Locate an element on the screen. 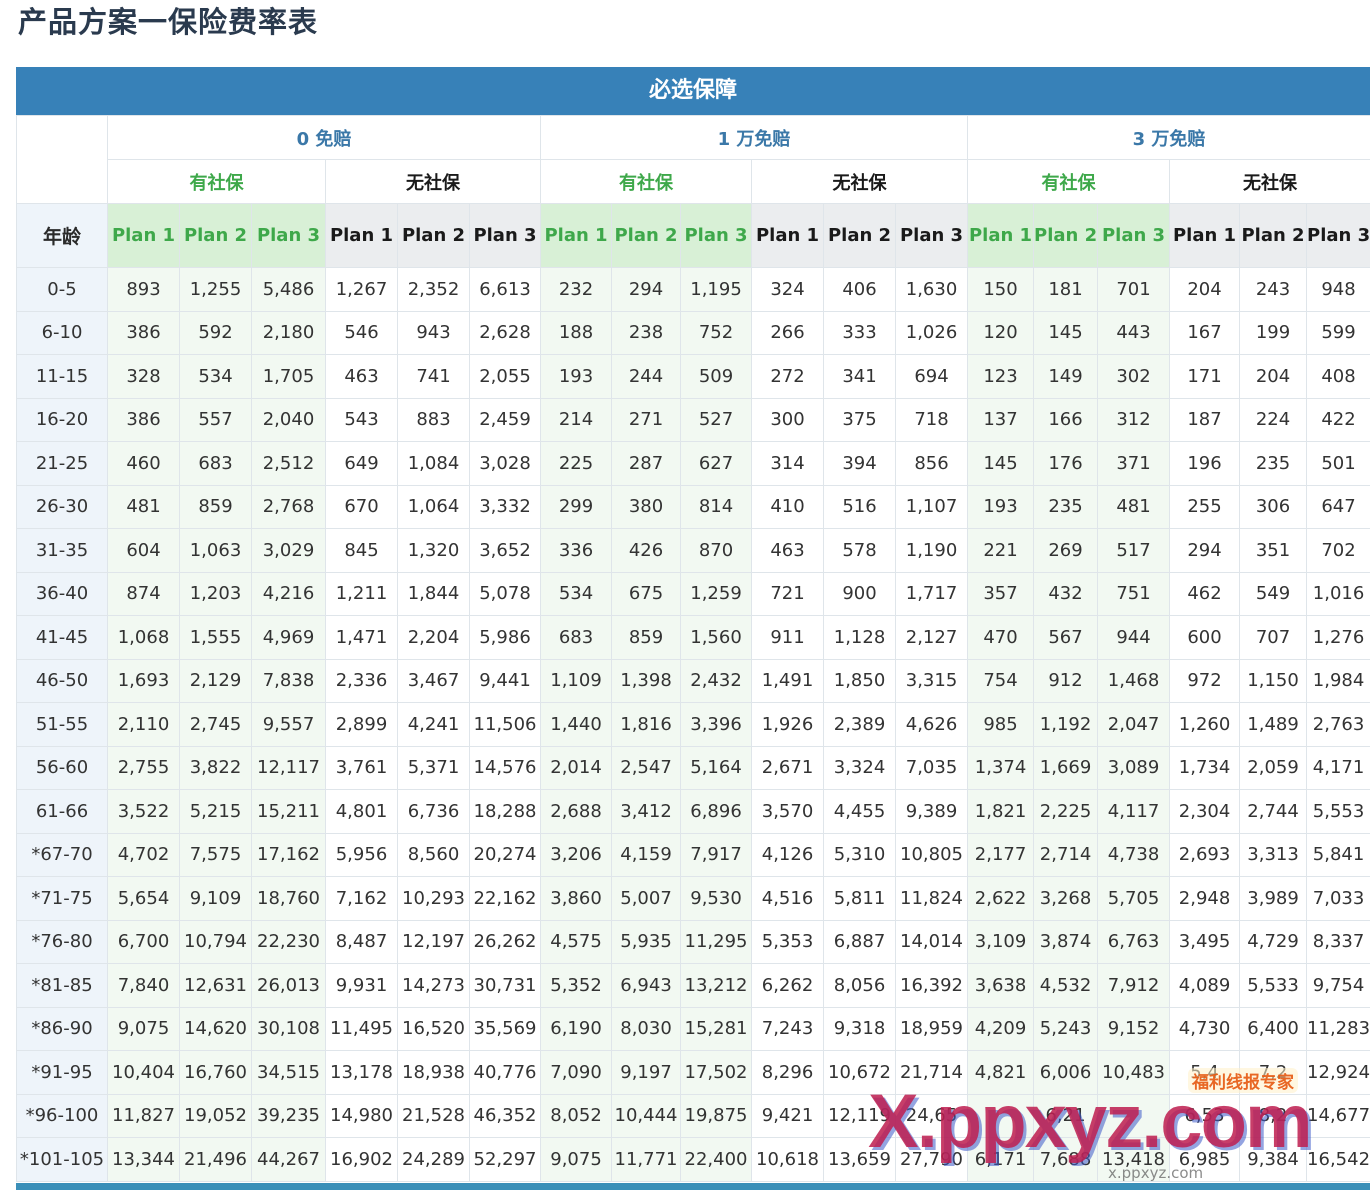 The image size is (1370, 1190). rate-cell: 24,289 is located at coordinates (433, 1159).